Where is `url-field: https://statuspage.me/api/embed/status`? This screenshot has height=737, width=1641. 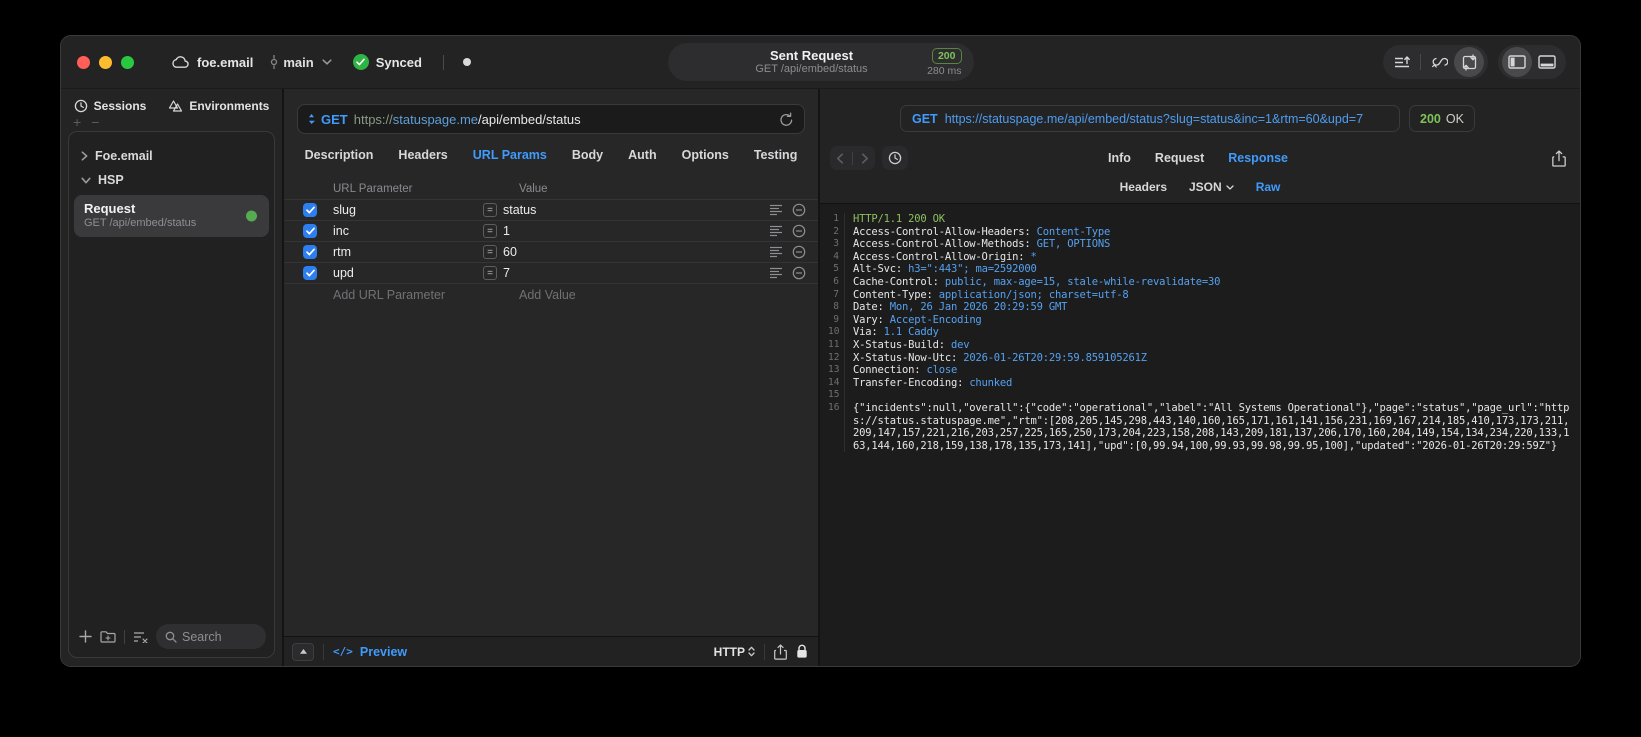
url-field: https://statuspage.me/api/embed/status is located at coordinates (467, 119).